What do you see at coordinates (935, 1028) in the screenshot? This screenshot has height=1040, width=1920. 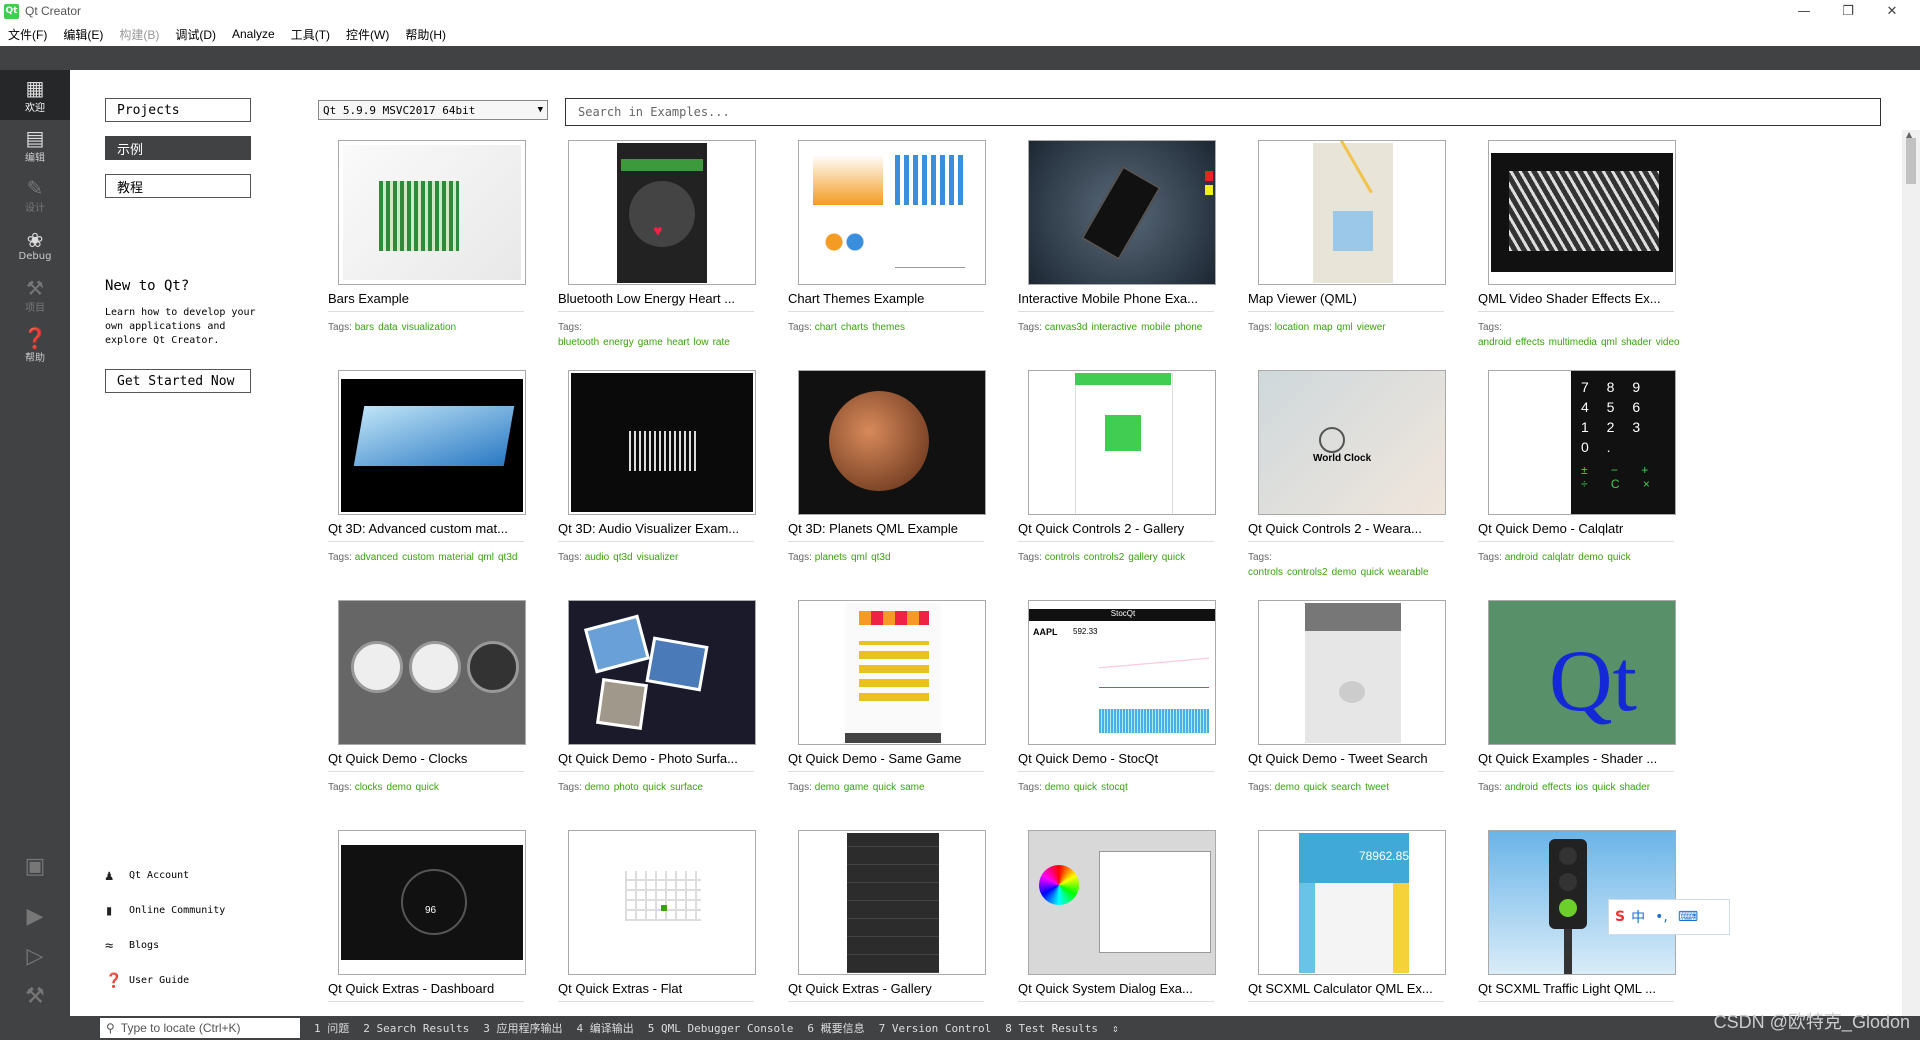 I see `pane-version-control: 7 Version Control` at bounding box center [935, 1028].